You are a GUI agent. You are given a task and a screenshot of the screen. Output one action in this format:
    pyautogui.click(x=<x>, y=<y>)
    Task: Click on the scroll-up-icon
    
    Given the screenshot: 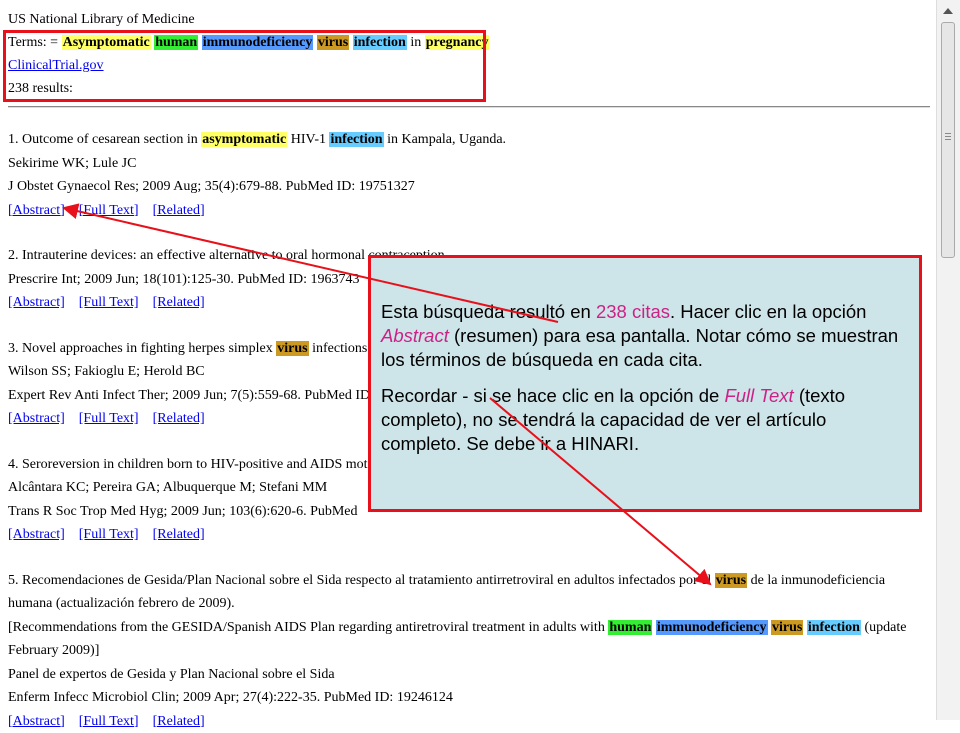 What is the action you would take?
    pyautogui.click(x=948, y=11)
    